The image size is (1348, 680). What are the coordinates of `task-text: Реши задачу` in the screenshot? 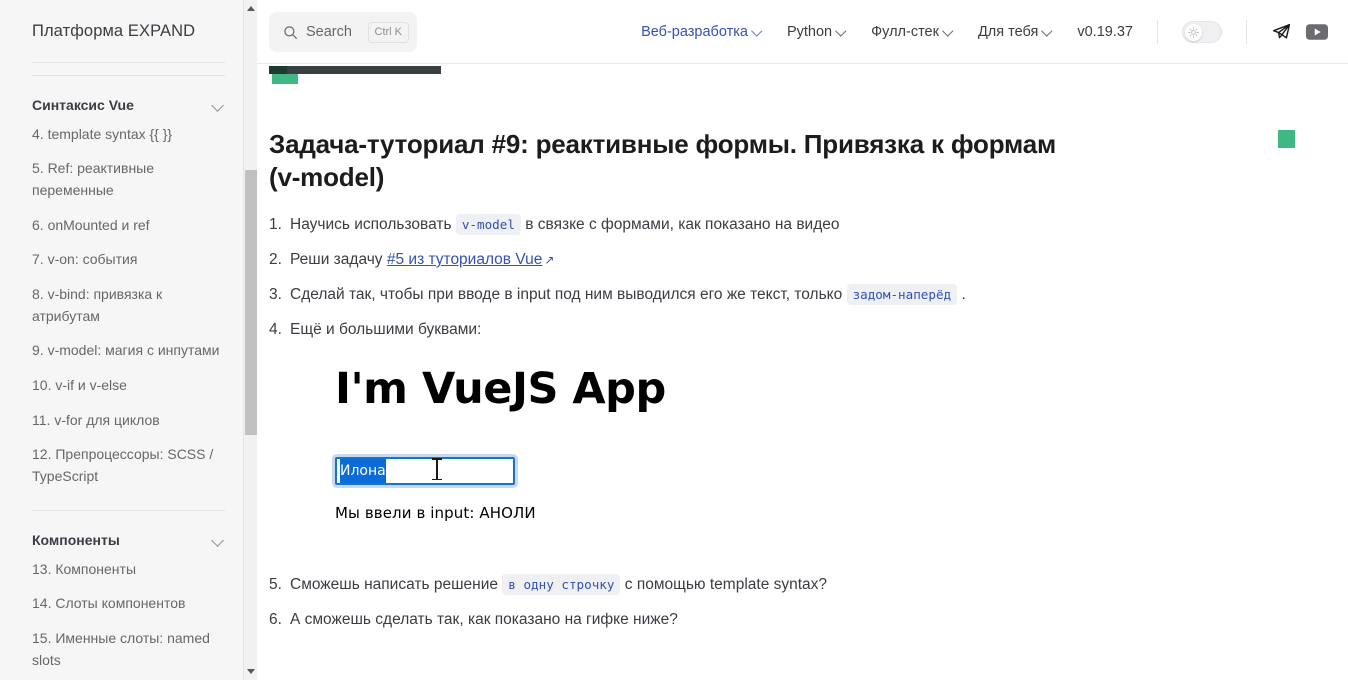 It's located at (338, 260).